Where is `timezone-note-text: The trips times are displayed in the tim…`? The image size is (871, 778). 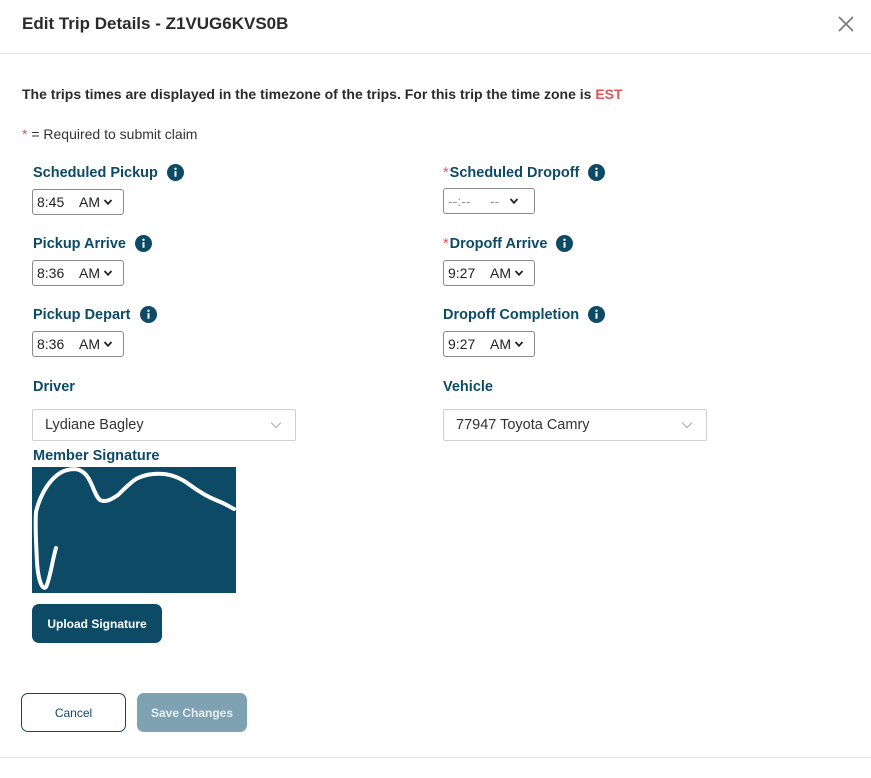
timezone-note-text: The trips times are displayed in the tim… is located at coordinates (309, 94).